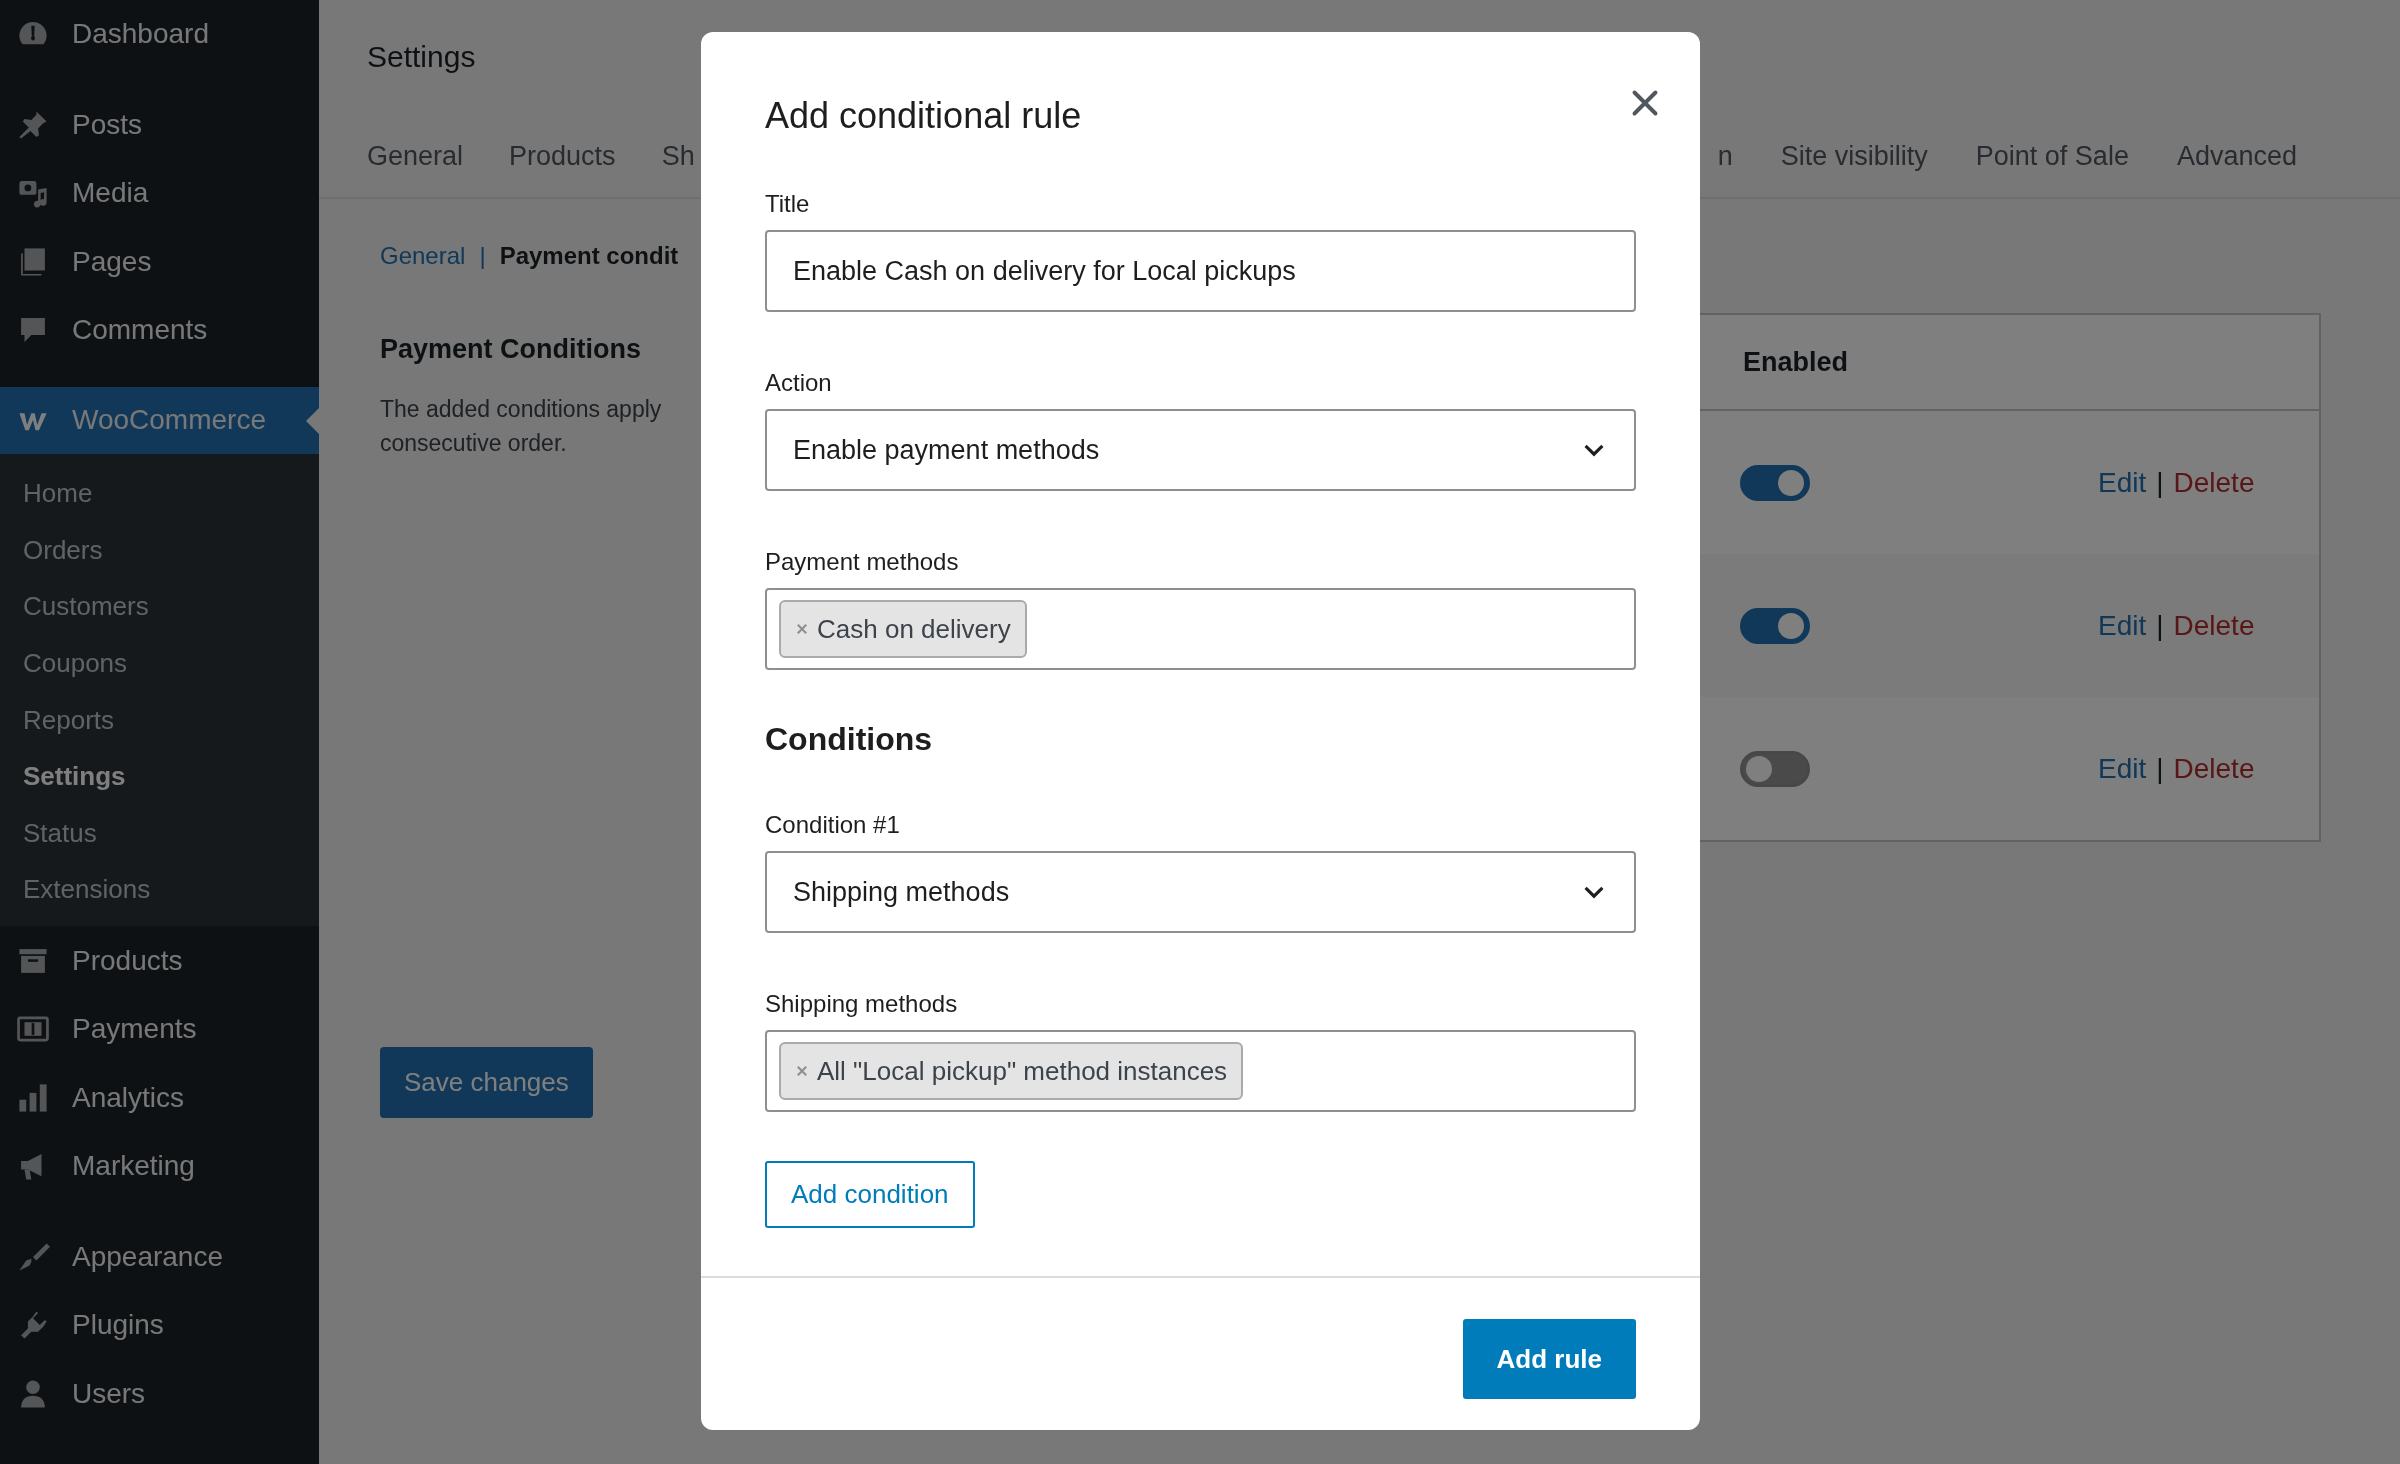 The image size is (2400, 1464). Describe the element at coordinates (159, 720) in the screenshot. I see `submenu-item: Reports` at that location.